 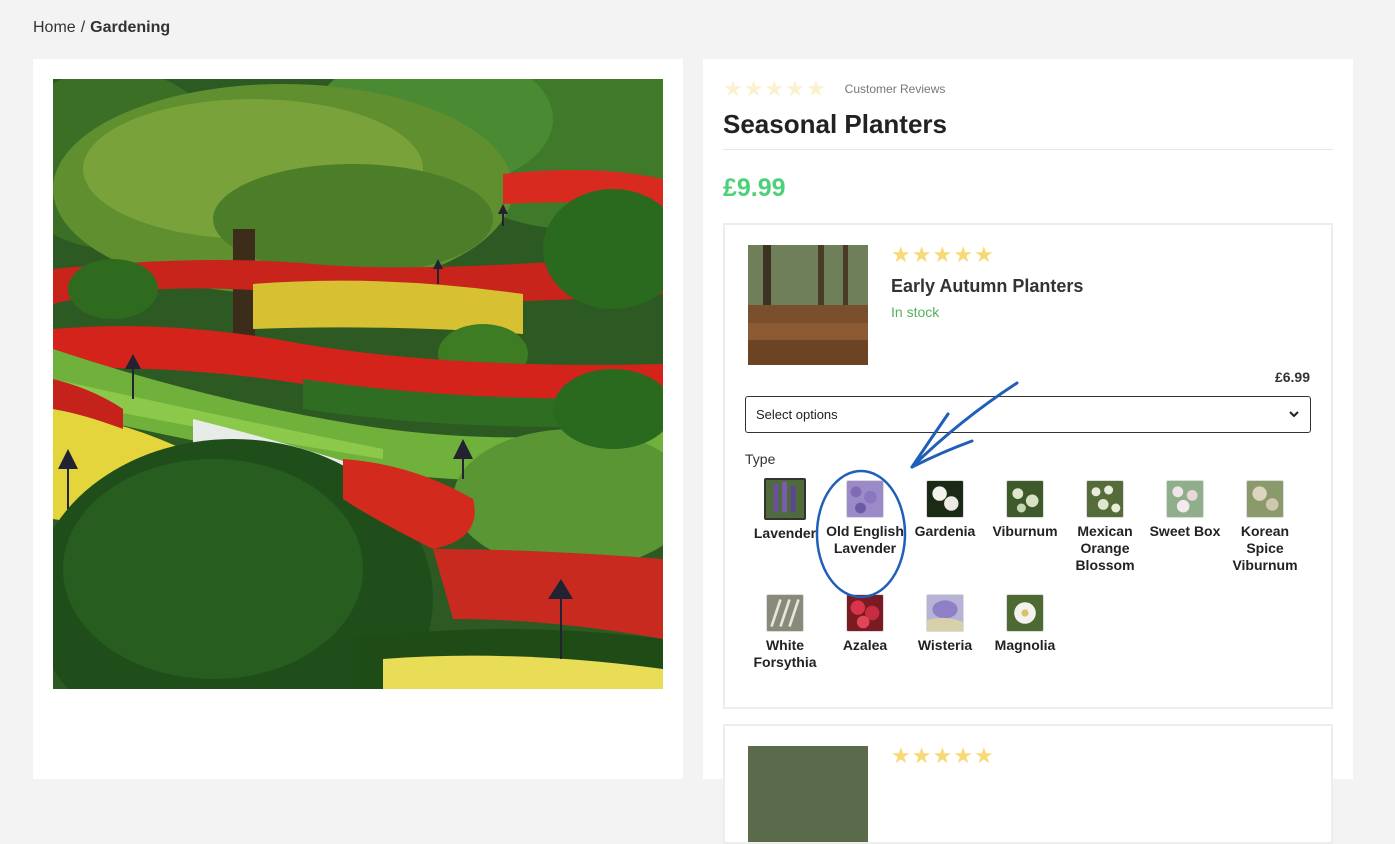 What do you see at coordinates (1028, 784) in the screenshot?
I see `bundle-item-card: ★ ★ ★ ★ ★` at bounding box center [1028, 784].